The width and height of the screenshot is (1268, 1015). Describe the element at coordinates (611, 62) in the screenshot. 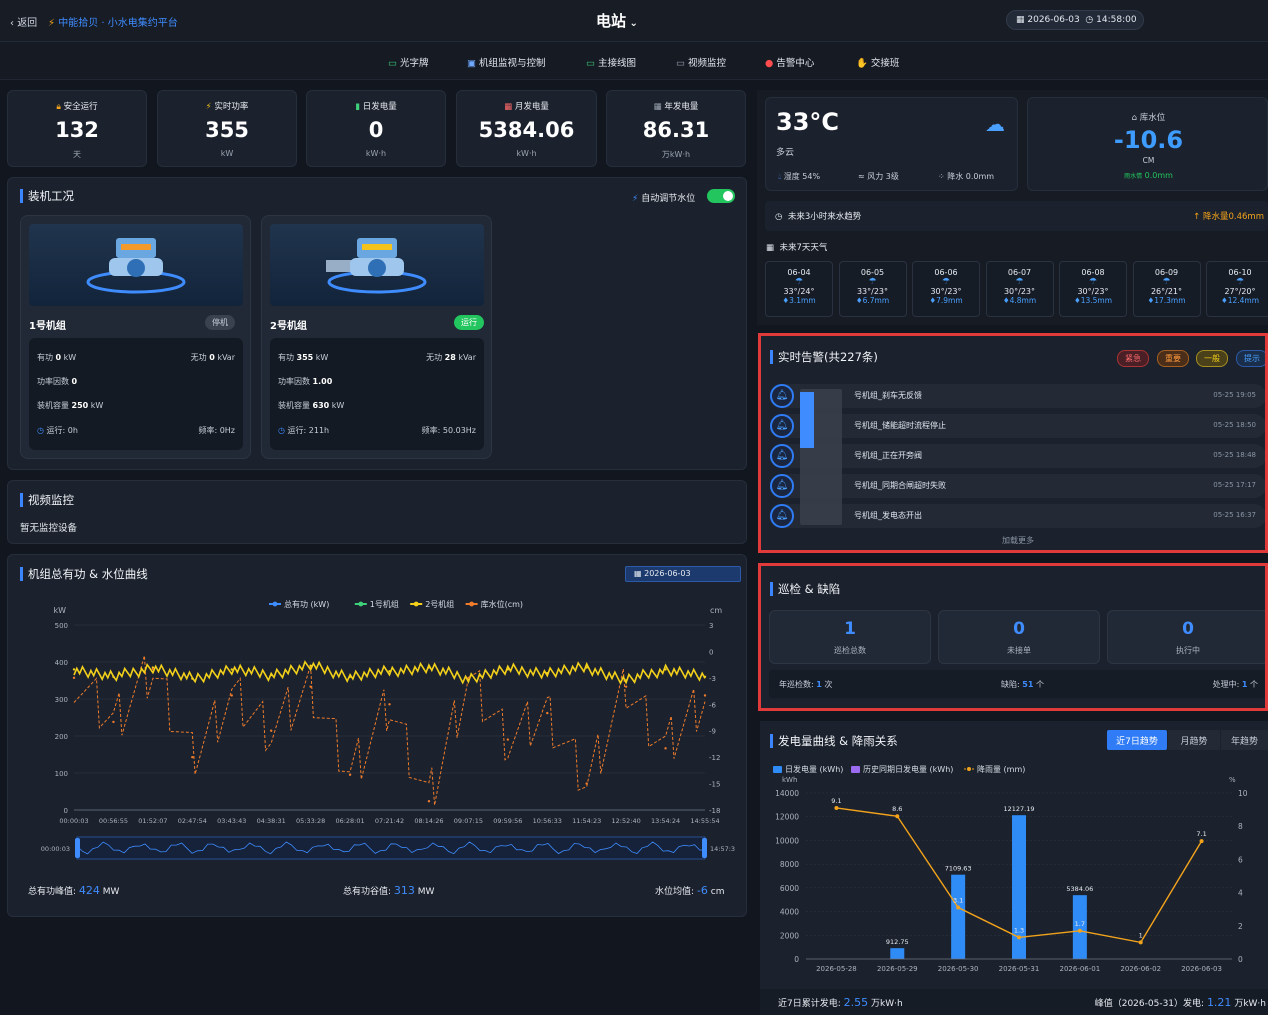

I see `nav-item-wiring: ▭ 主接线图` at that location.